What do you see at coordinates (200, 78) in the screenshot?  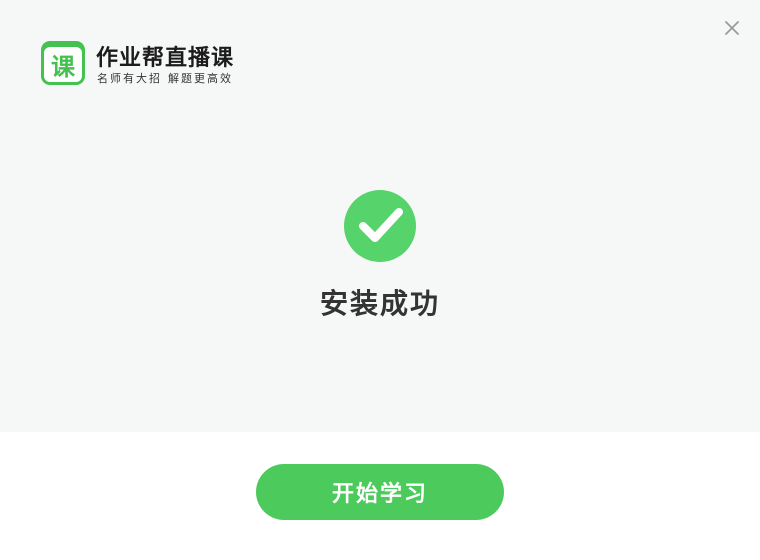 I see `slogan-right: 解题更高效` at bounding box center [200, 78].